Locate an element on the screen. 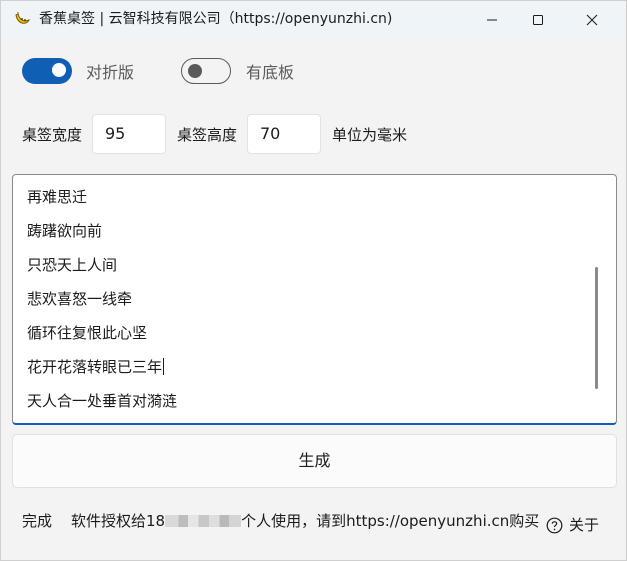 This screenshot has height=561, width=627. height-input: 70 is located at coordinates (284, 134).